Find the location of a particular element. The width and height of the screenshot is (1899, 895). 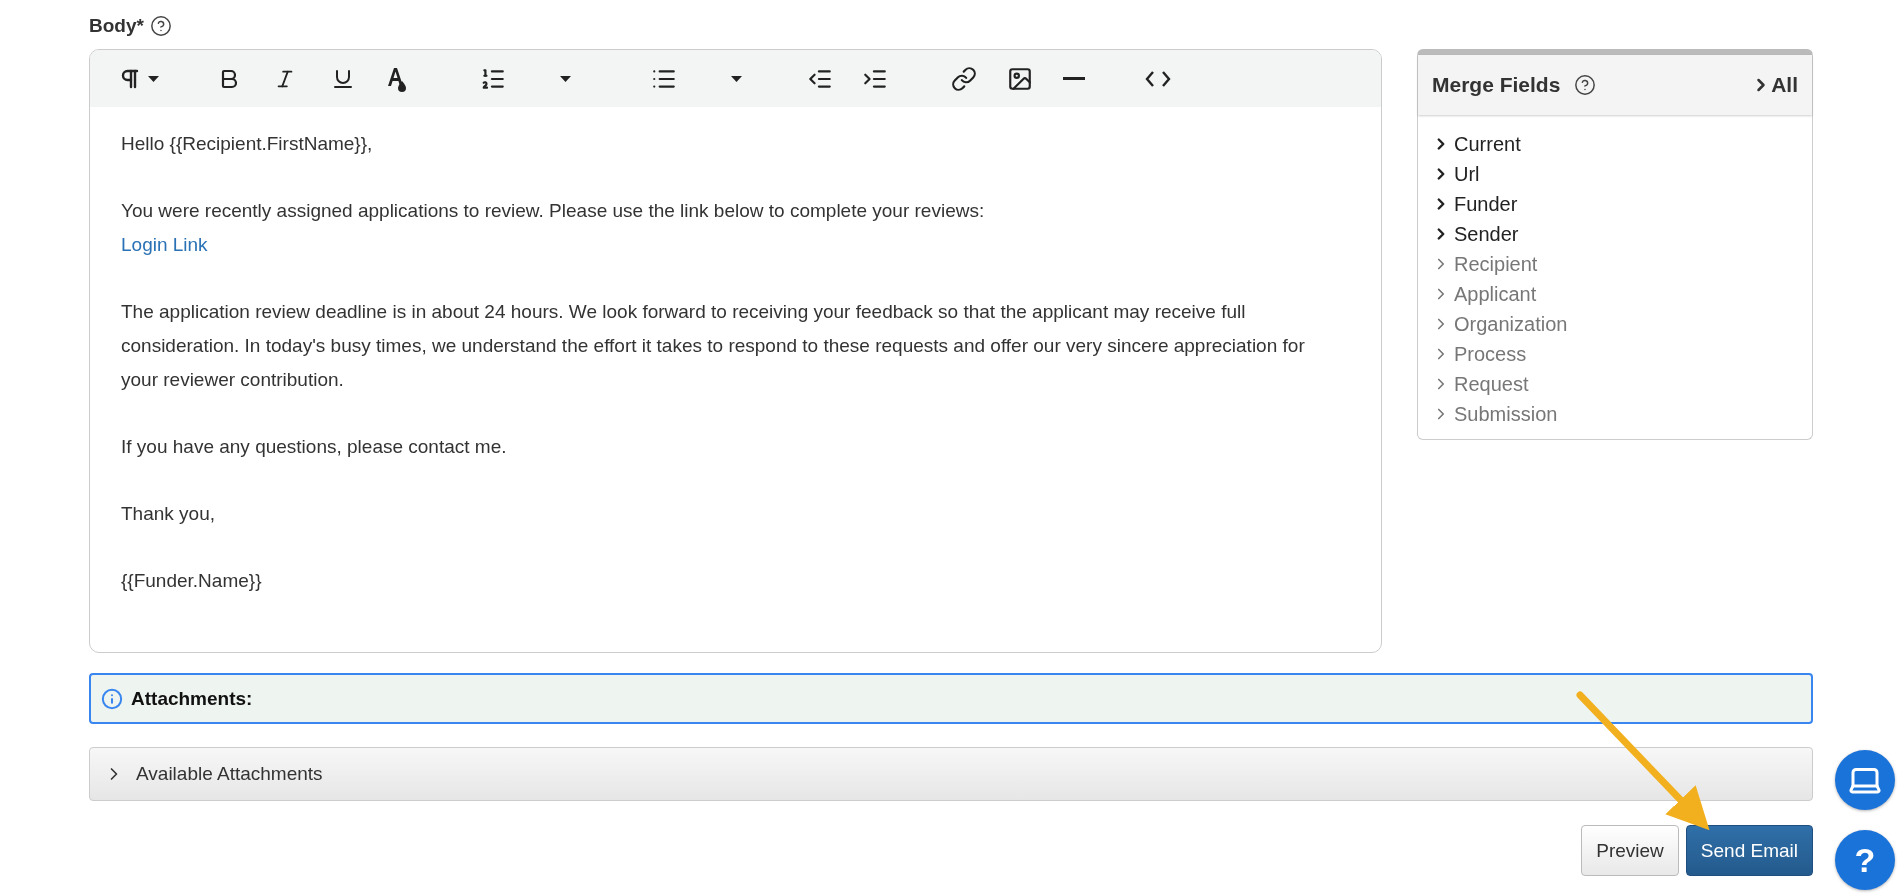

attachments-label: Attachments: is located at coordinates (192, 698).